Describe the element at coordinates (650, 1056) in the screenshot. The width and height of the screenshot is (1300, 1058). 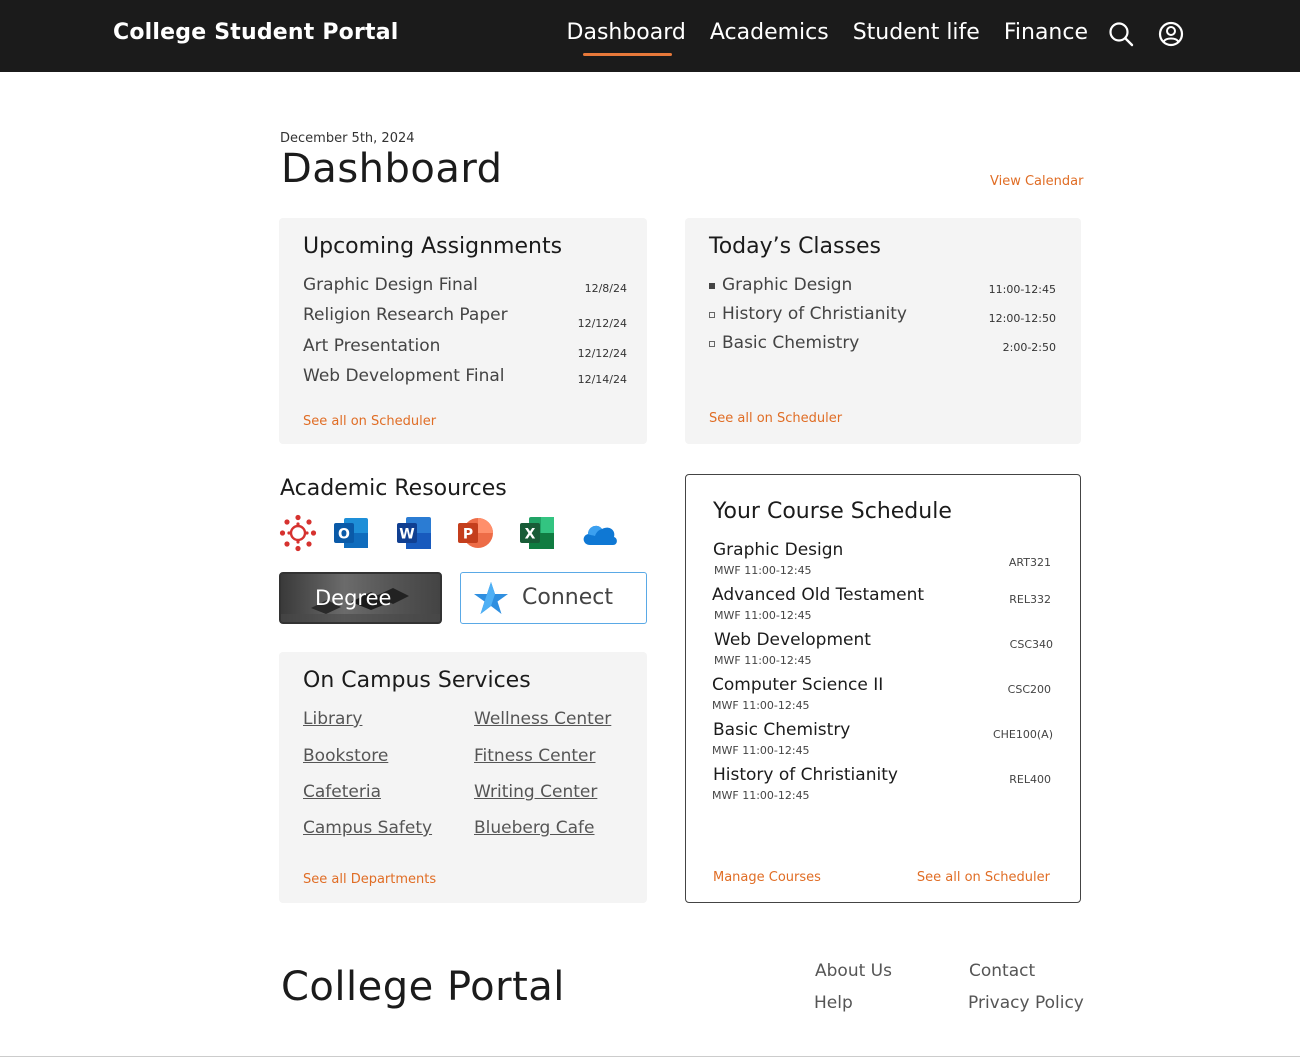
I see `footer-divider` at that location.